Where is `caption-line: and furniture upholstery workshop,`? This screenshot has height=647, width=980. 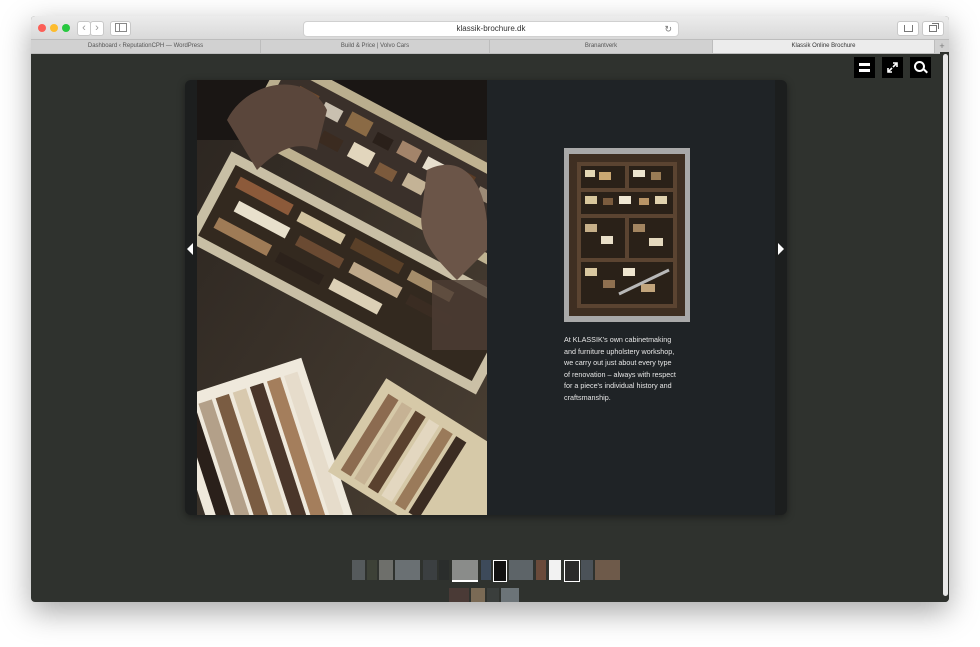 caption-line: and furniture upholstery workshop, is located at coordinates (619, 351).